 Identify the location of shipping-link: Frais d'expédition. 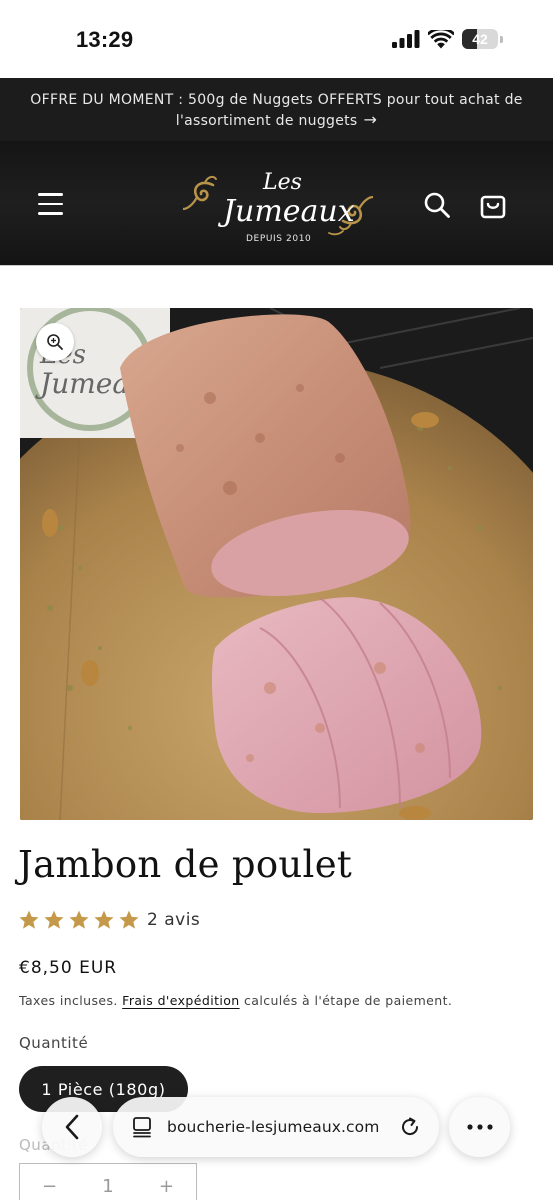
(180, 1000).